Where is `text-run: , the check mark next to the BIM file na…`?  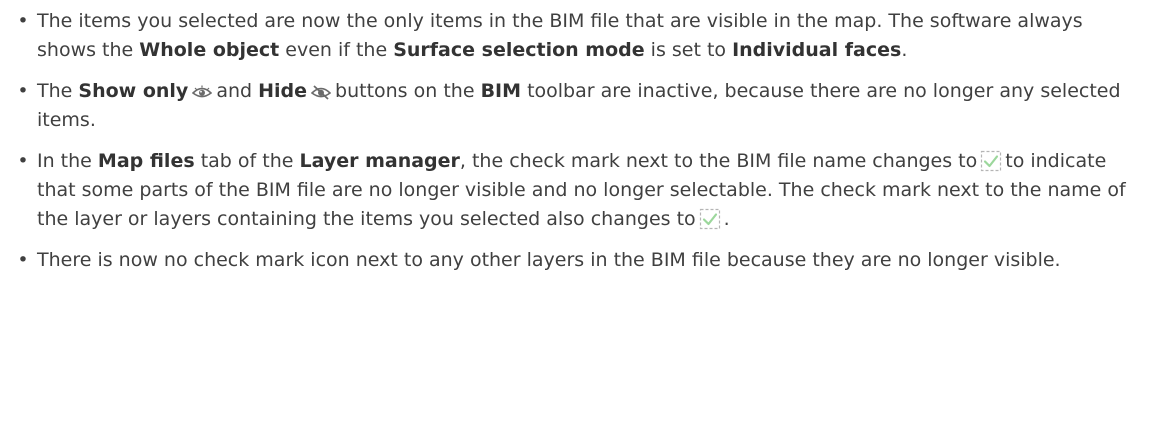 text-run: , the check mark next to the BIM file na… is located at coordinates (718, 161).